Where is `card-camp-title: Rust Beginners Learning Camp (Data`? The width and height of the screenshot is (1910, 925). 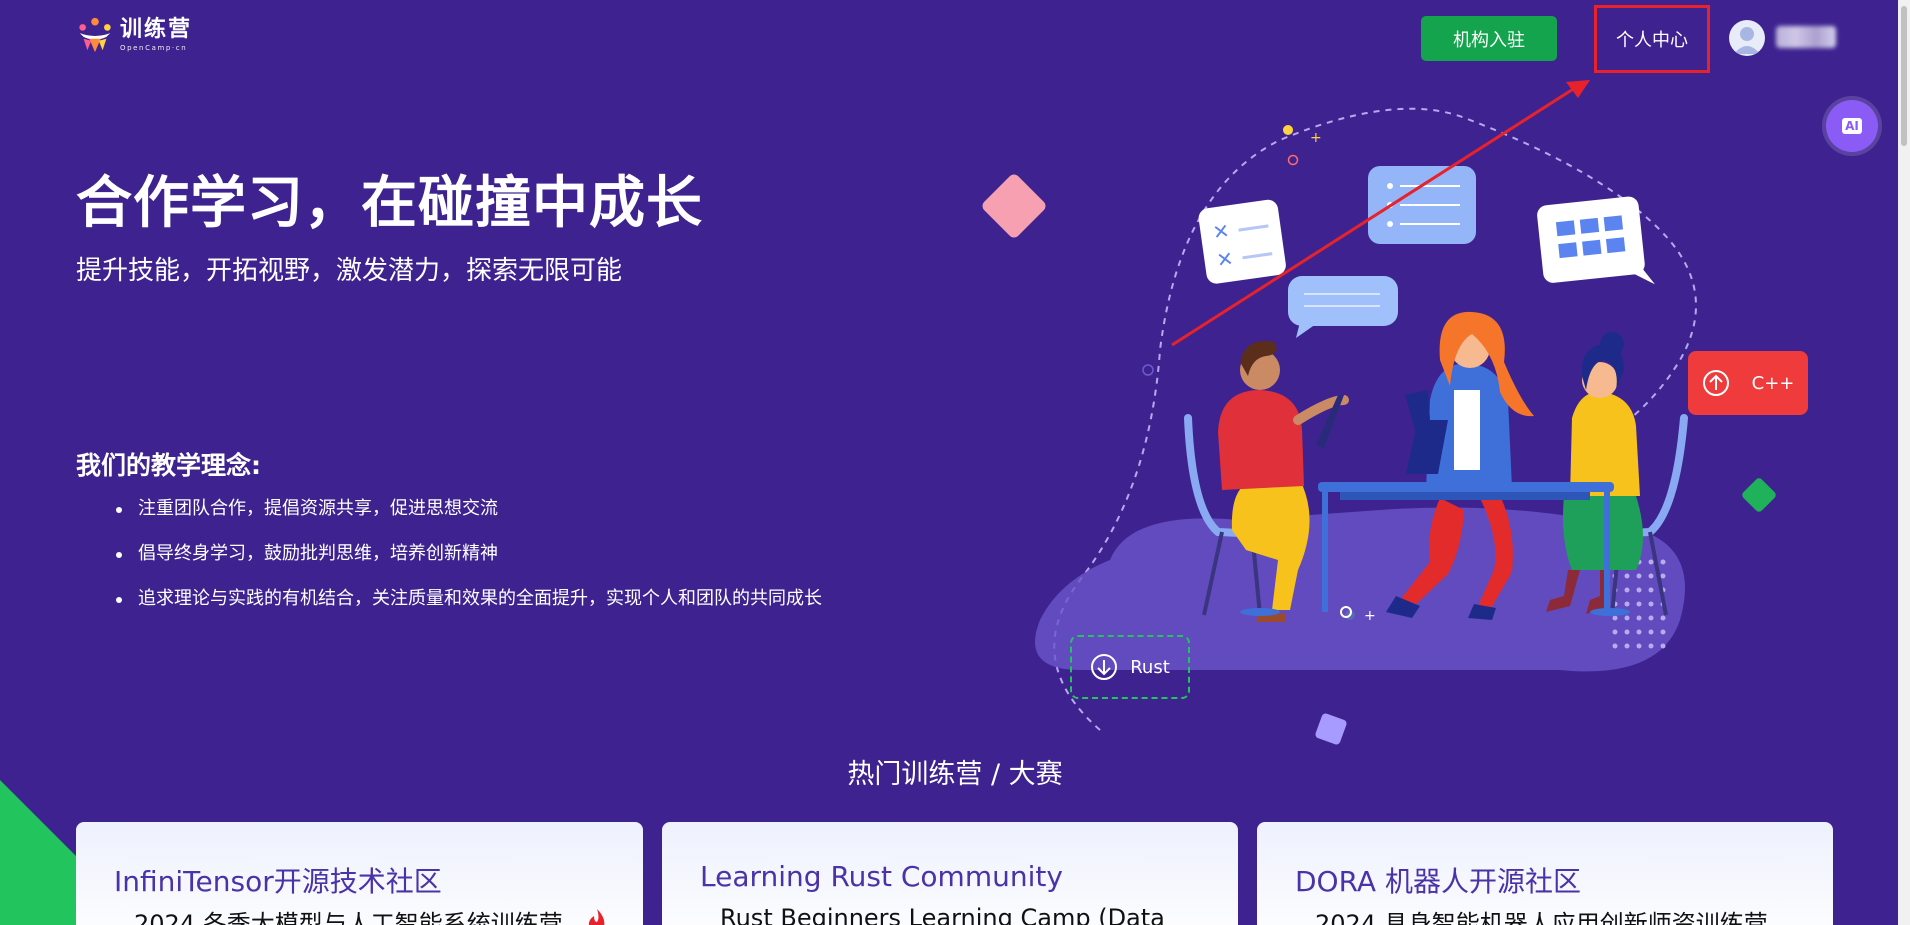 card-camp-title: Rust Beginners Learning Camp (Data is located at coordinates (942, 914).